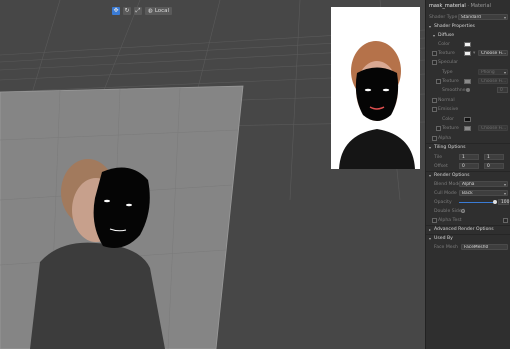 The height and width of the screenshot is (349, 510). What do you see at coordinates (495, 202) in the screenshot?
I see `opacity-slider-knob` at bounding box center [495, 202].